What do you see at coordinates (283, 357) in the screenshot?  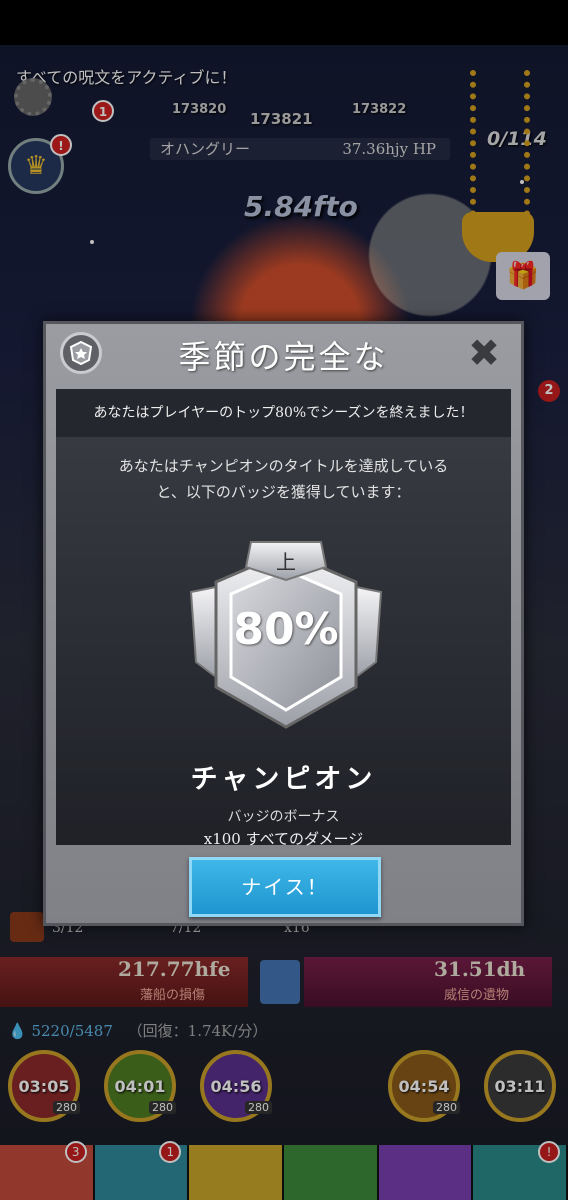 I see `dialog-title: 季節の完全な` at bounding box center [283, 357].